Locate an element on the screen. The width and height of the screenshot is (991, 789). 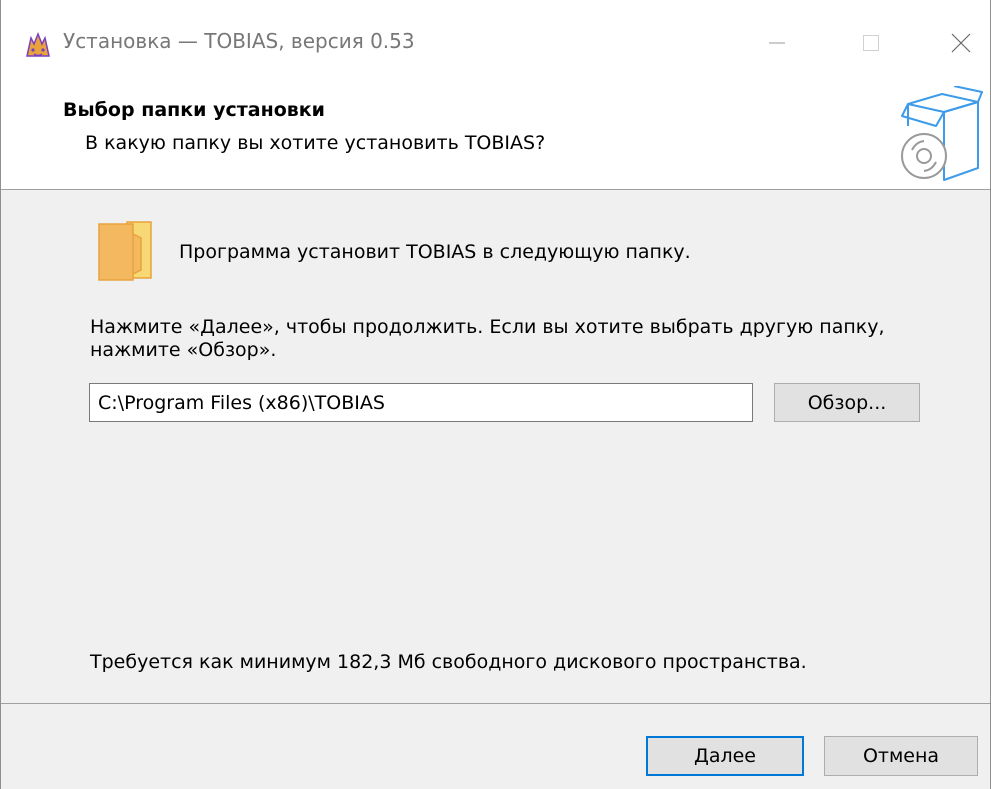
cancel-button: Отмена is located at coordinates (901, 756).